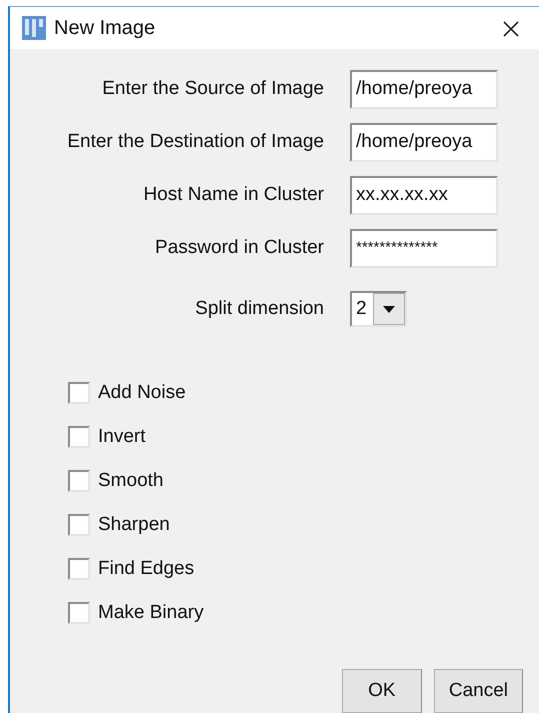 The width and height of the screenshot is (539, 713). I want to click on checkbox-label: Make Binary, so click(151, 612).